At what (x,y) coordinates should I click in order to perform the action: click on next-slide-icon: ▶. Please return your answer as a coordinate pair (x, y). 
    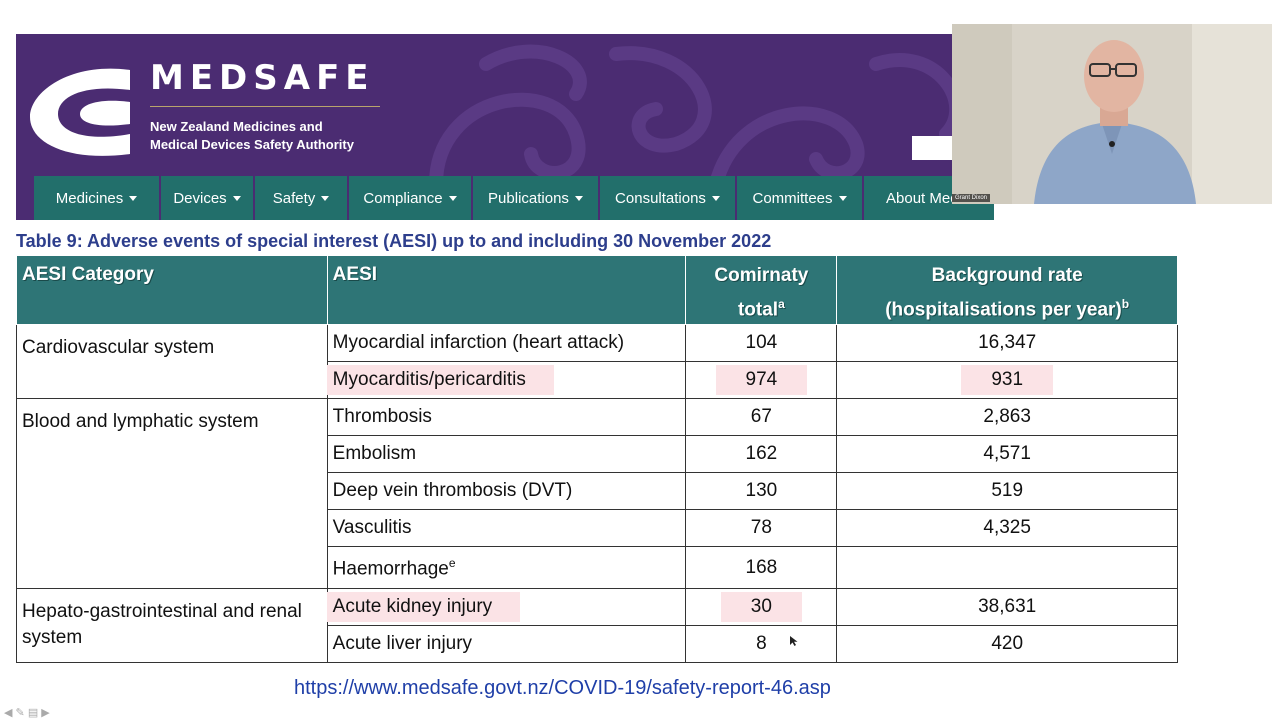
    Looking at the image, I should click on (45, 713).